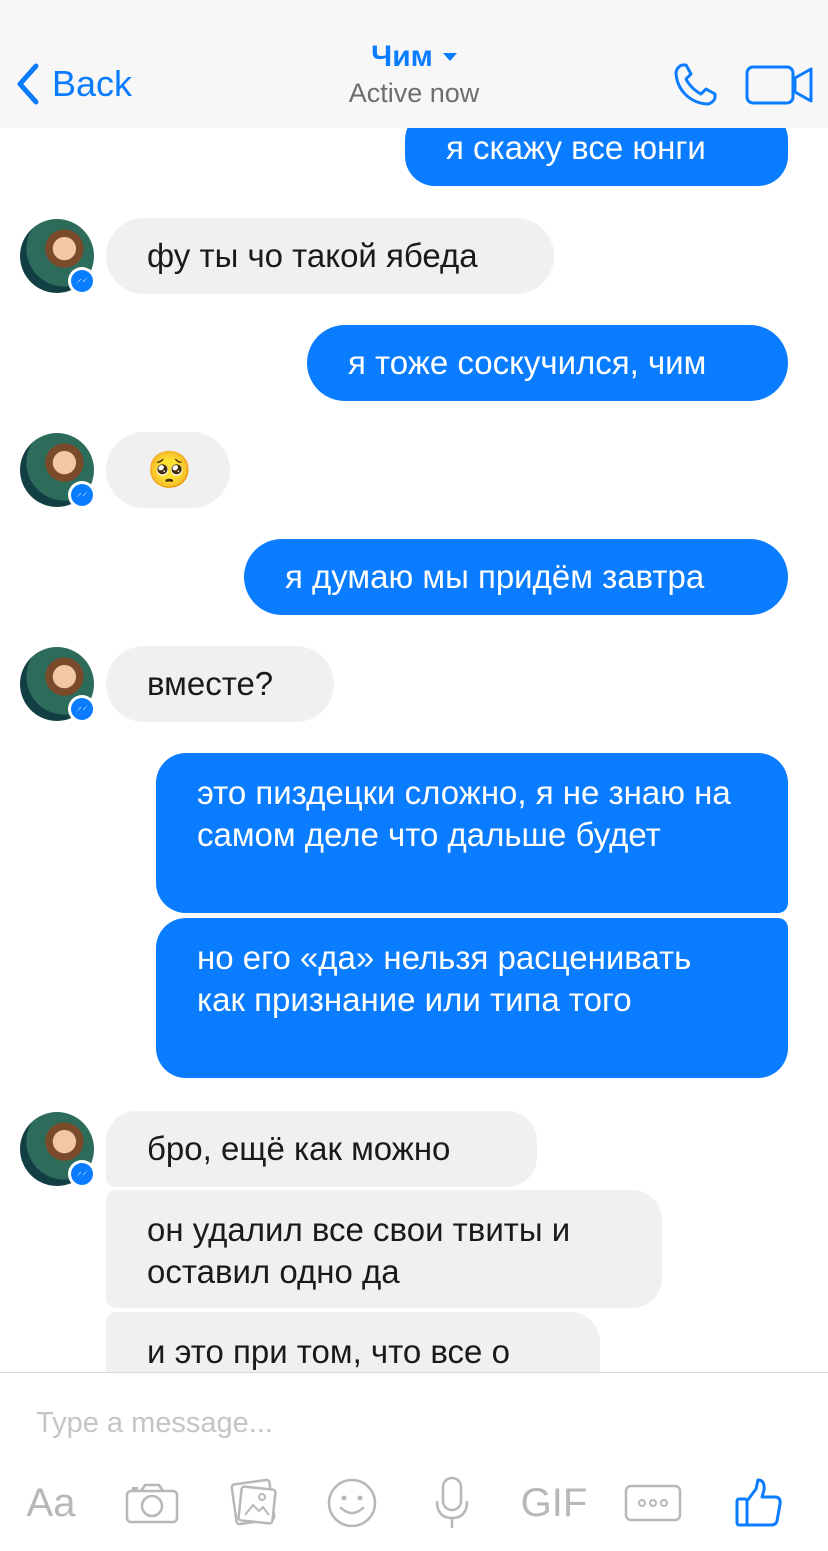 The width and height of the screenshot is (828, 1551). Describe the element at coordinates (527, 362) in the screenshot. I see `message-text: я тоже соскучился, чим` at that location.